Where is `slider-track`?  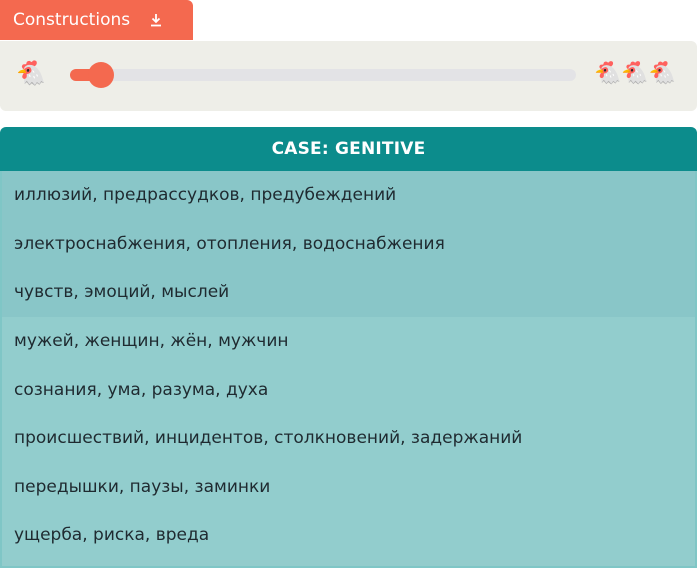
slider-track is located at coordinates (323, 75).